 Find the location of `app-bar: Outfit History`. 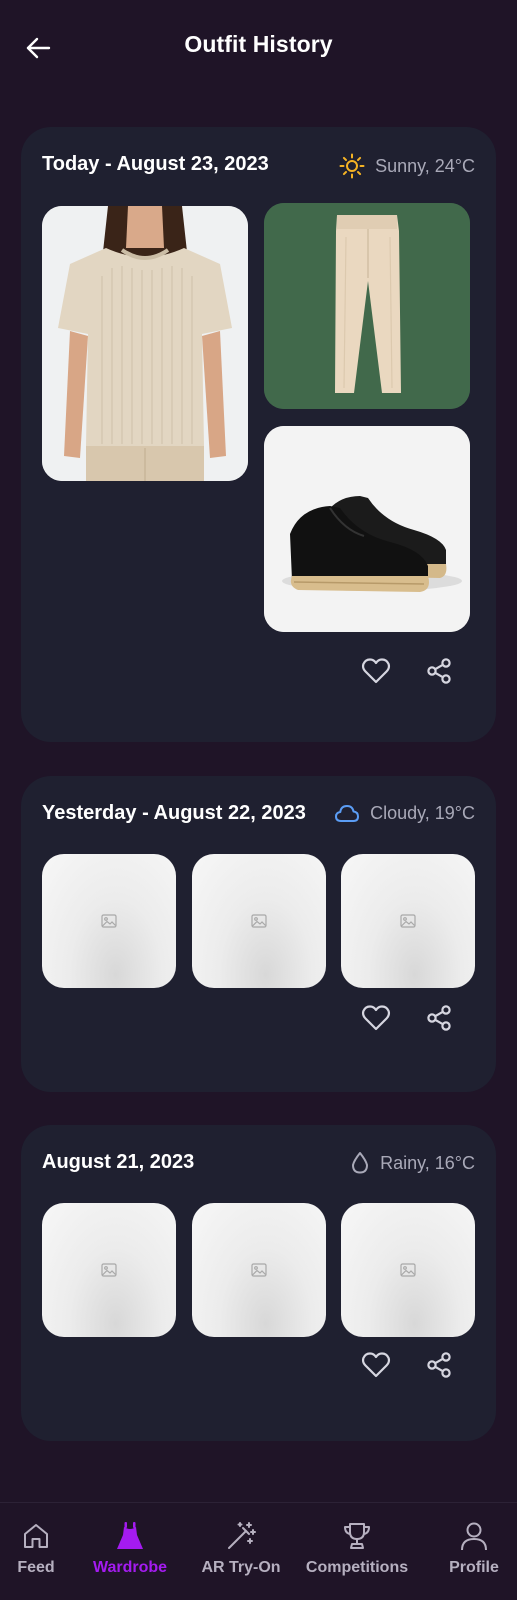

app-bar: Outfit History is located at coordinates (258, 48).